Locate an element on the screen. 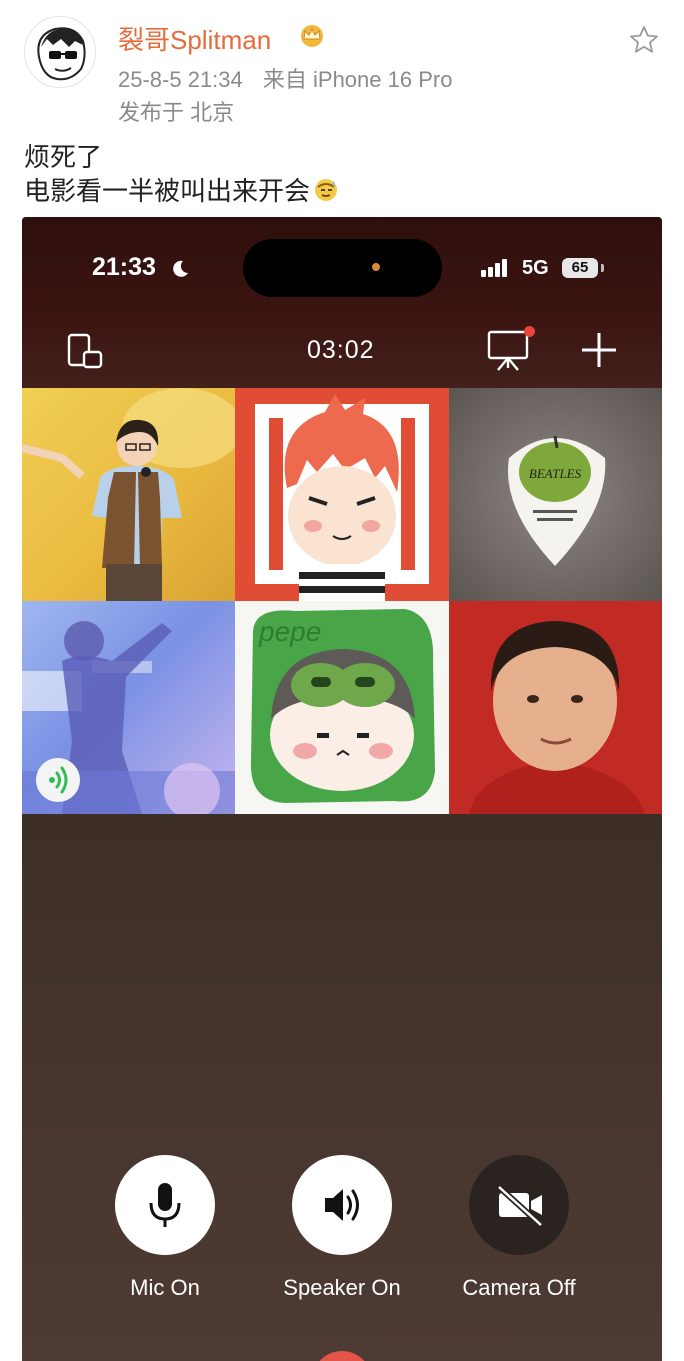 The height and width of the screenshot is (1361, 684). post-location: 发布于 北京 is located at coordinates (176, 112).